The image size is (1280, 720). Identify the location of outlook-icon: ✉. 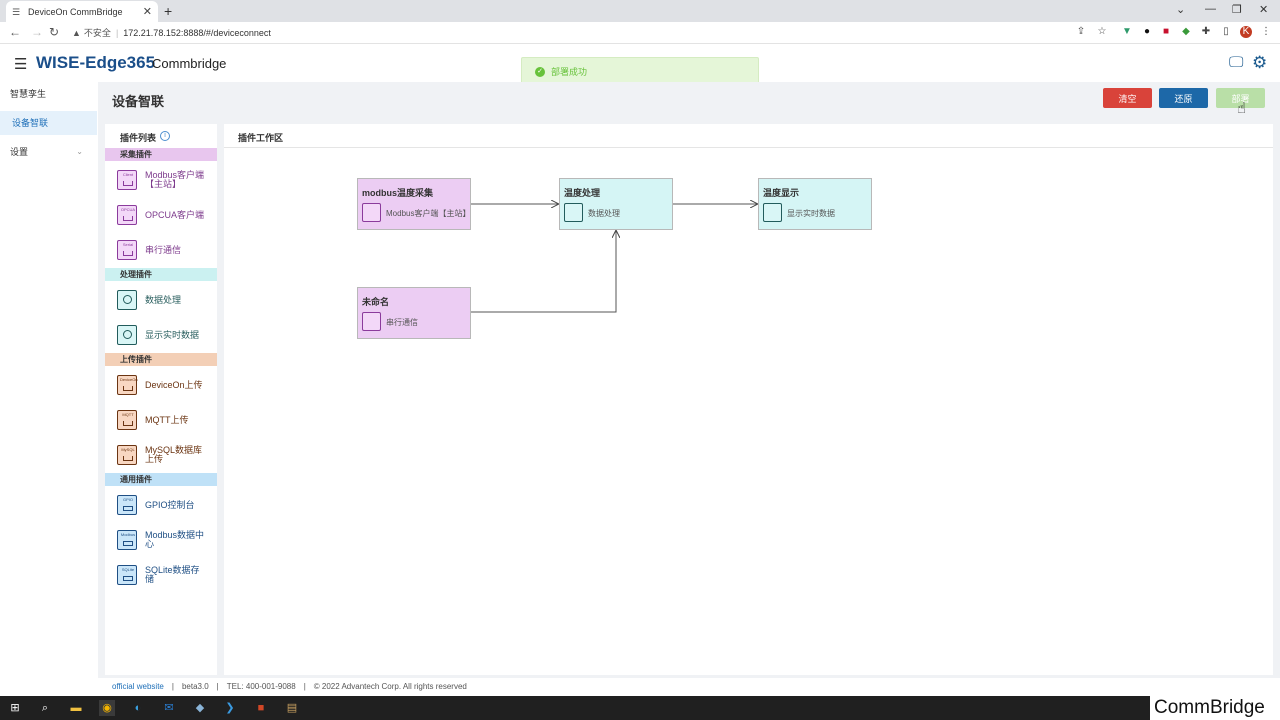
(169, 708).